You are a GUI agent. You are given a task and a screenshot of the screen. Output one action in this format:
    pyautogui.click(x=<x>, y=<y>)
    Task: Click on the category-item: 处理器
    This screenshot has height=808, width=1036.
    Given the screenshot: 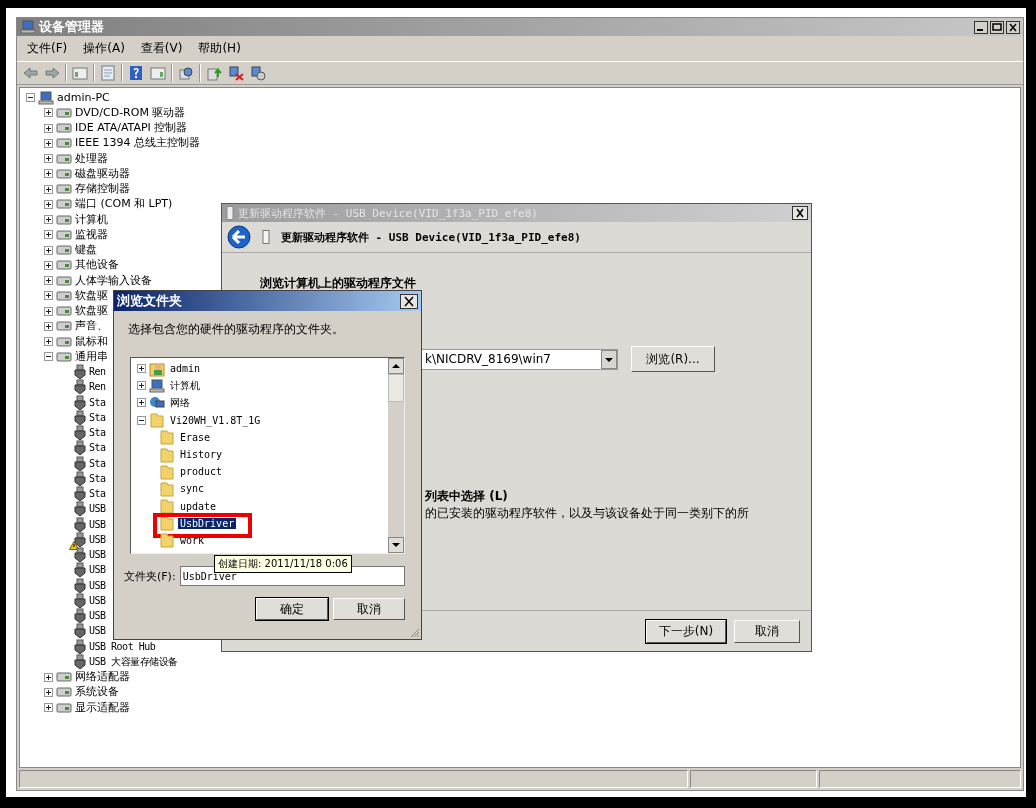 What is the action you would take?
    pyautogui.click(x=91, y=158)
    